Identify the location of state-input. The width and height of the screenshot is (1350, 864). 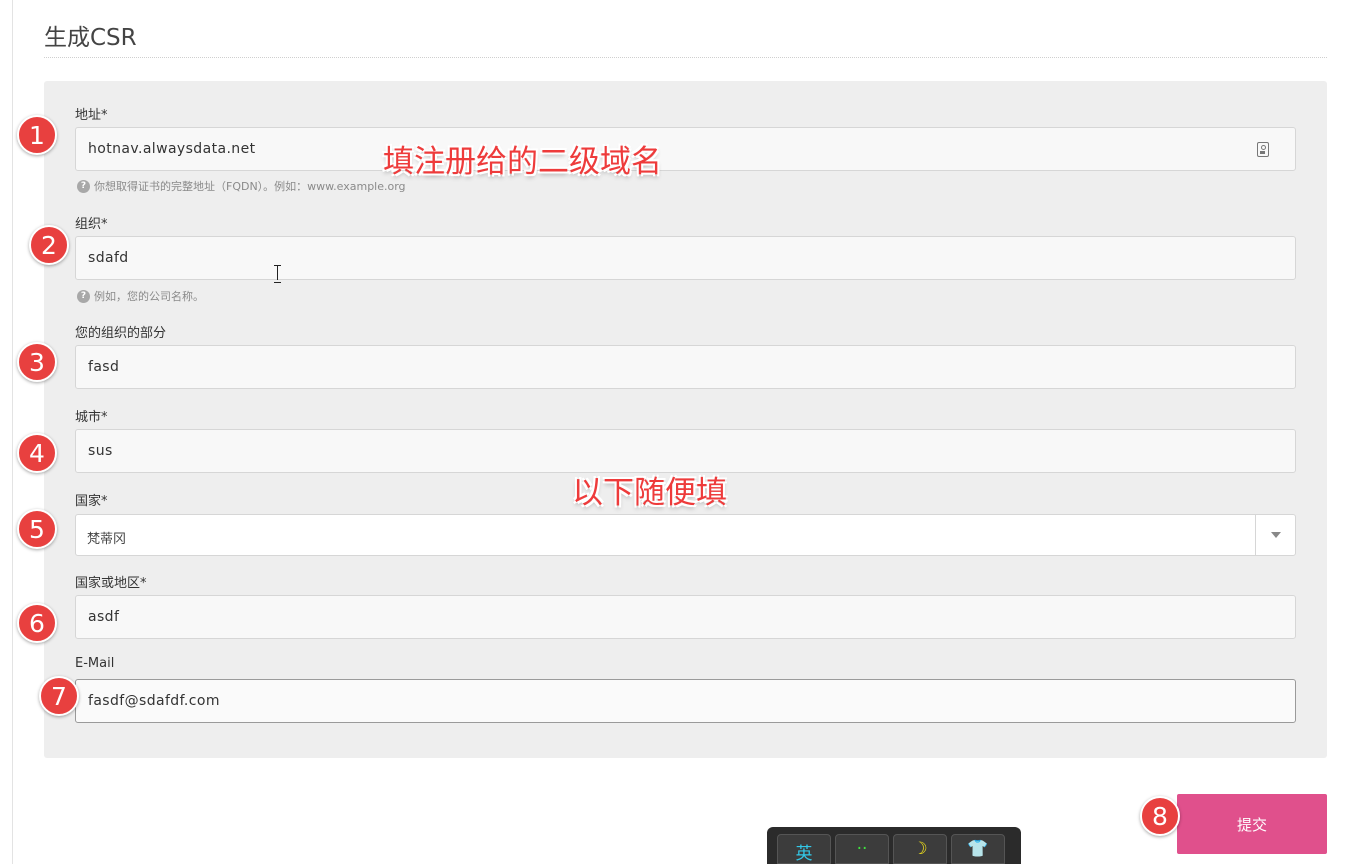
(685, 617).